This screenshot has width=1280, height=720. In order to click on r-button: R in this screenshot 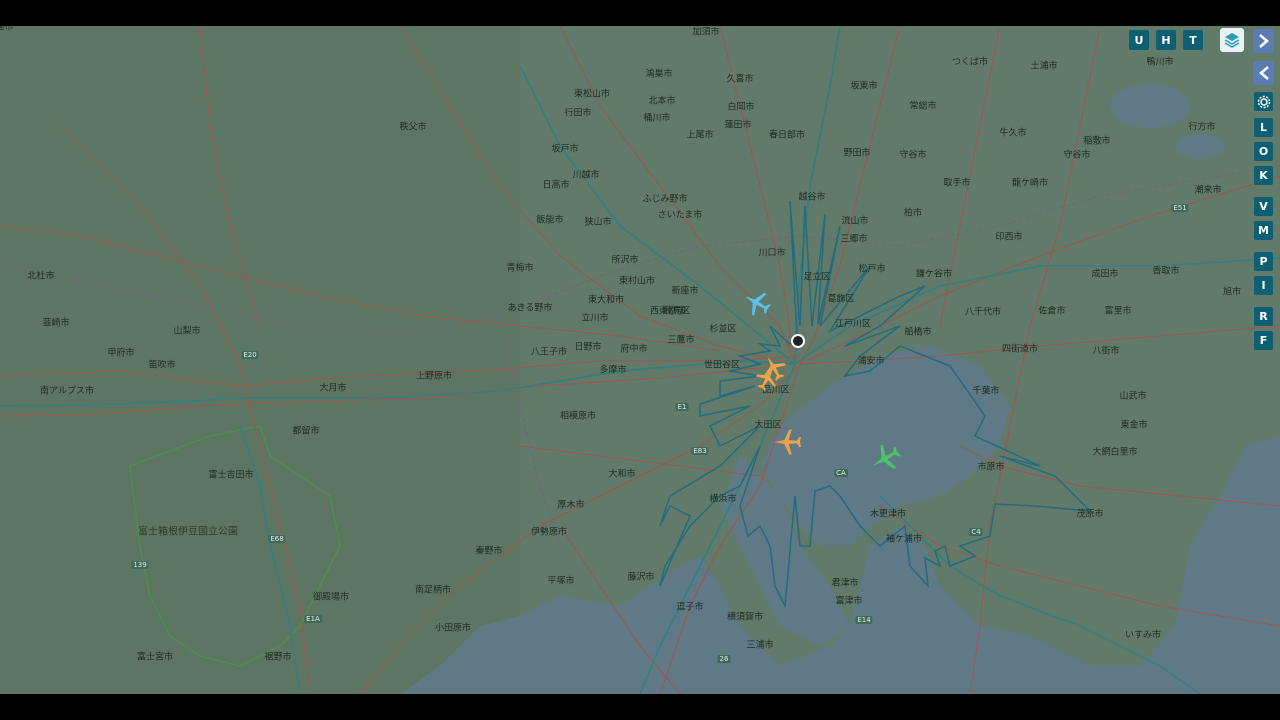, I will do `click(1263, 316)`.